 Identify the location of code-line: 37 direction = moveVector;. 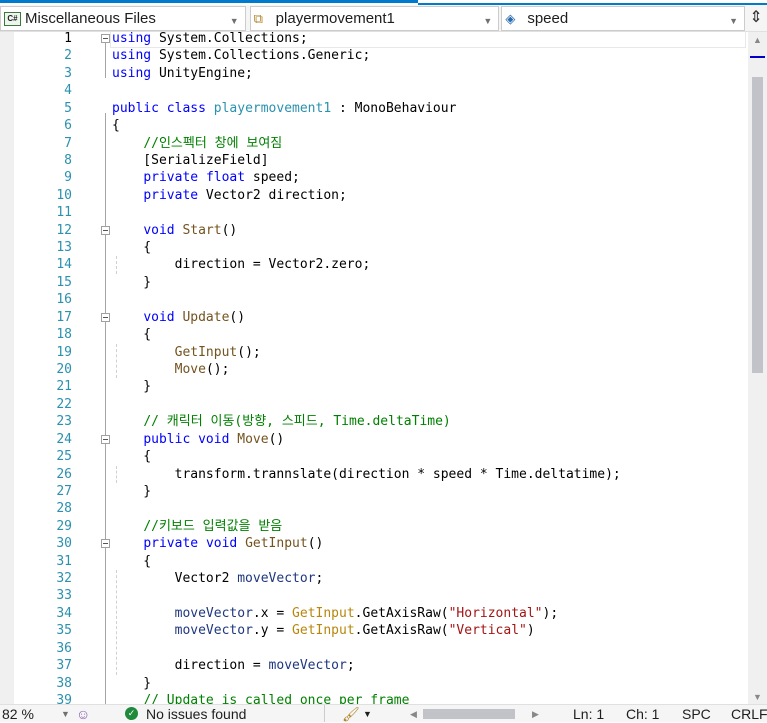
(374, 665).